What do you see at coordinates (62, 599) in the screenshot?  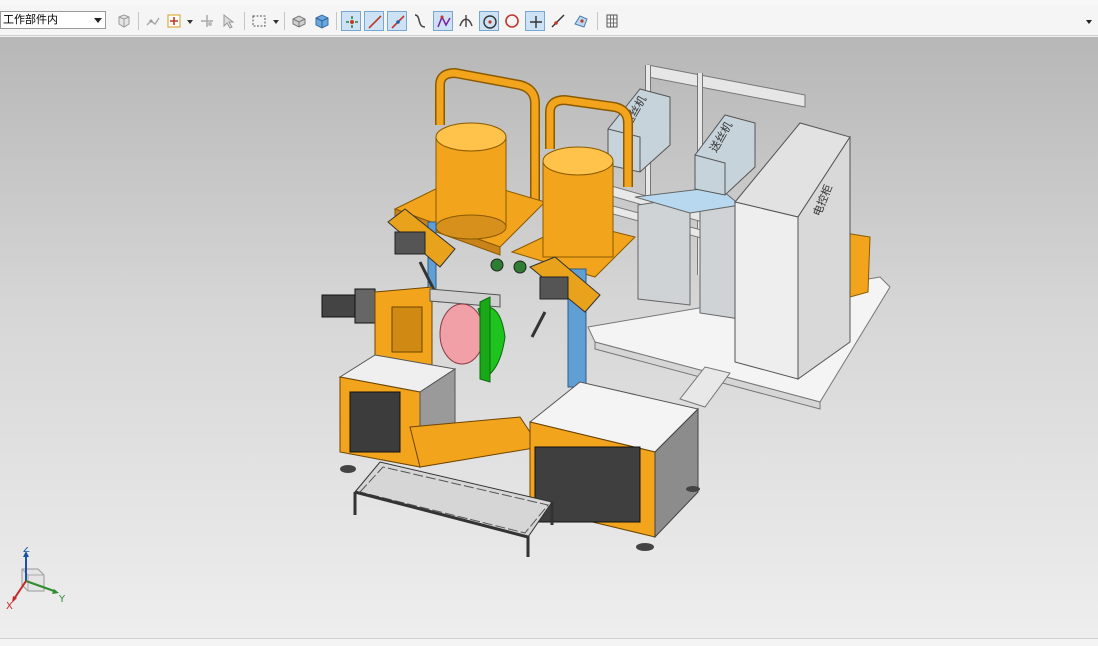 I see `triad-y-label: Y` at bounding box center [62, 599].